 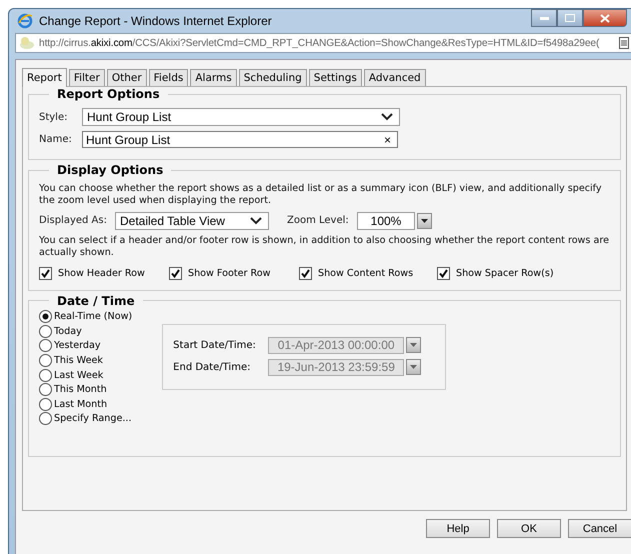 I want to click on group-title: Display Options, so click(x=110, y=170).